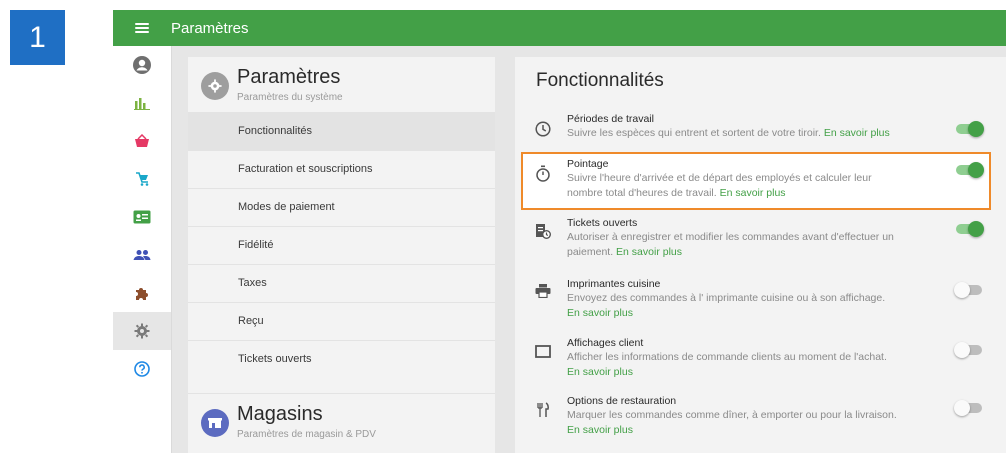  I want to click on open-tickets-icon, so click(543, 231).